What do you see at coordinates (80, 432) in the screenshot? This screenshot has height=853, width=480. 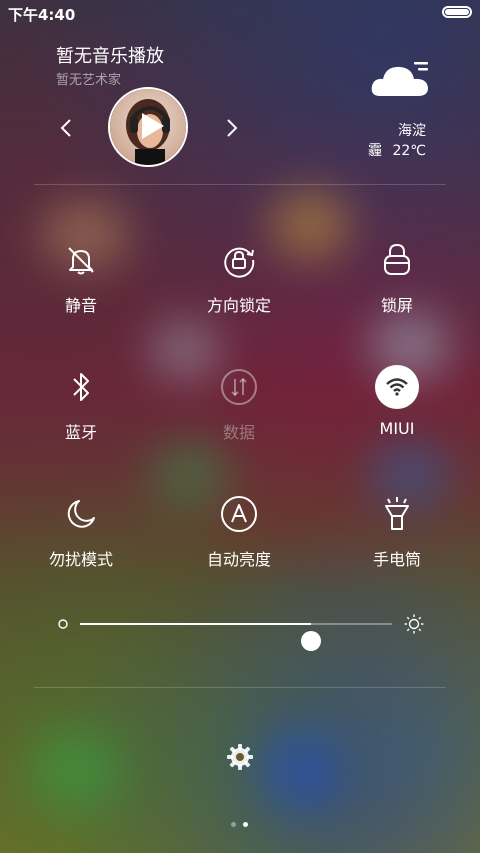 I see `toggle-label: 蓝牙` at bounding box center [80, 432].